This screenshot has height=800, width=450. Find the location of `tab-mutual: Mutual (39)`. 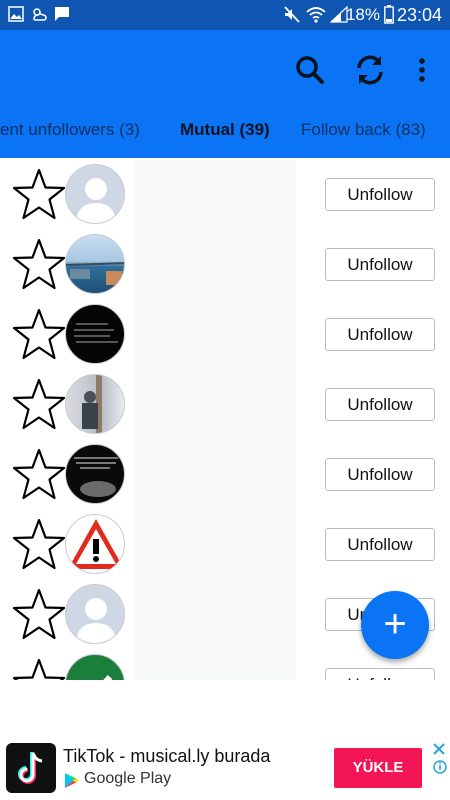

tab-mutual: Mutual (39) is located at coordinates (225, 130).